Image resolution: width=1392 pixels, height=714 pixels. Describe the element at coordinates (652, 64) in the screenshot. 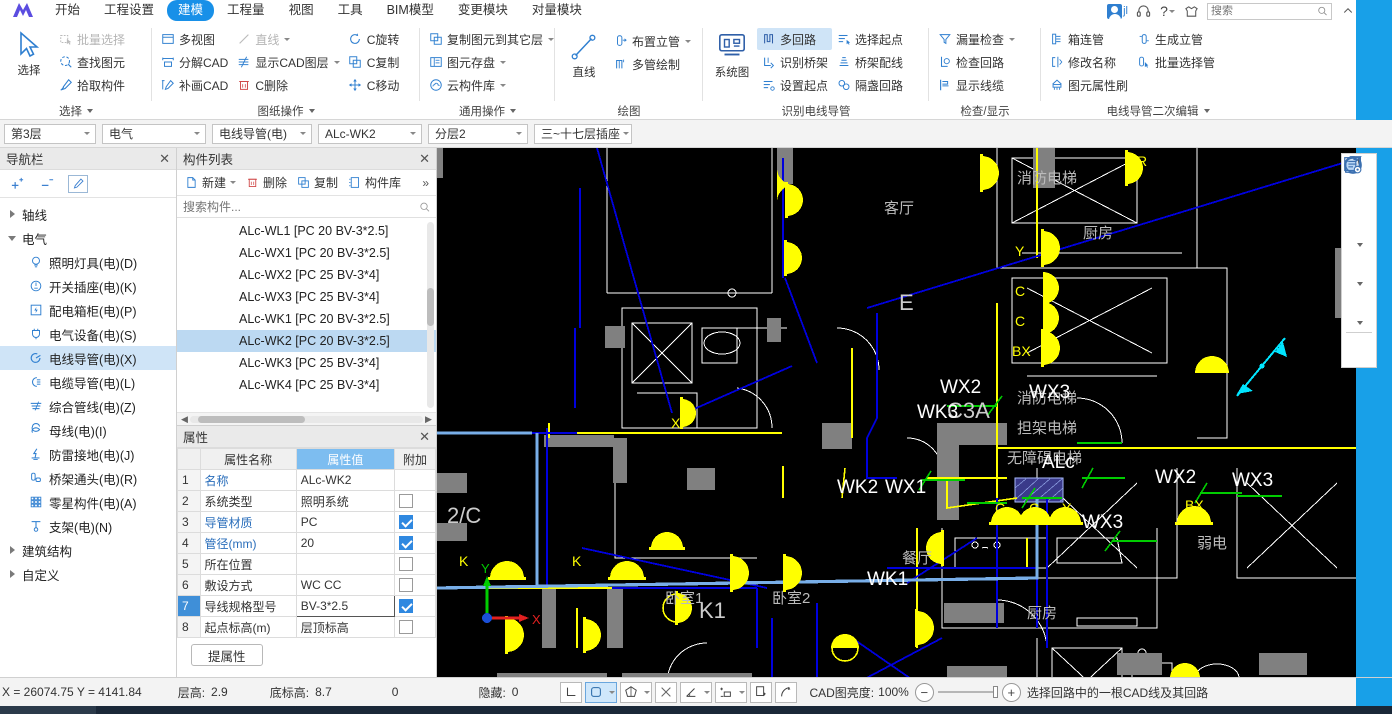

I see `multi-pipe-draw-button: 多管绘制` at that location.